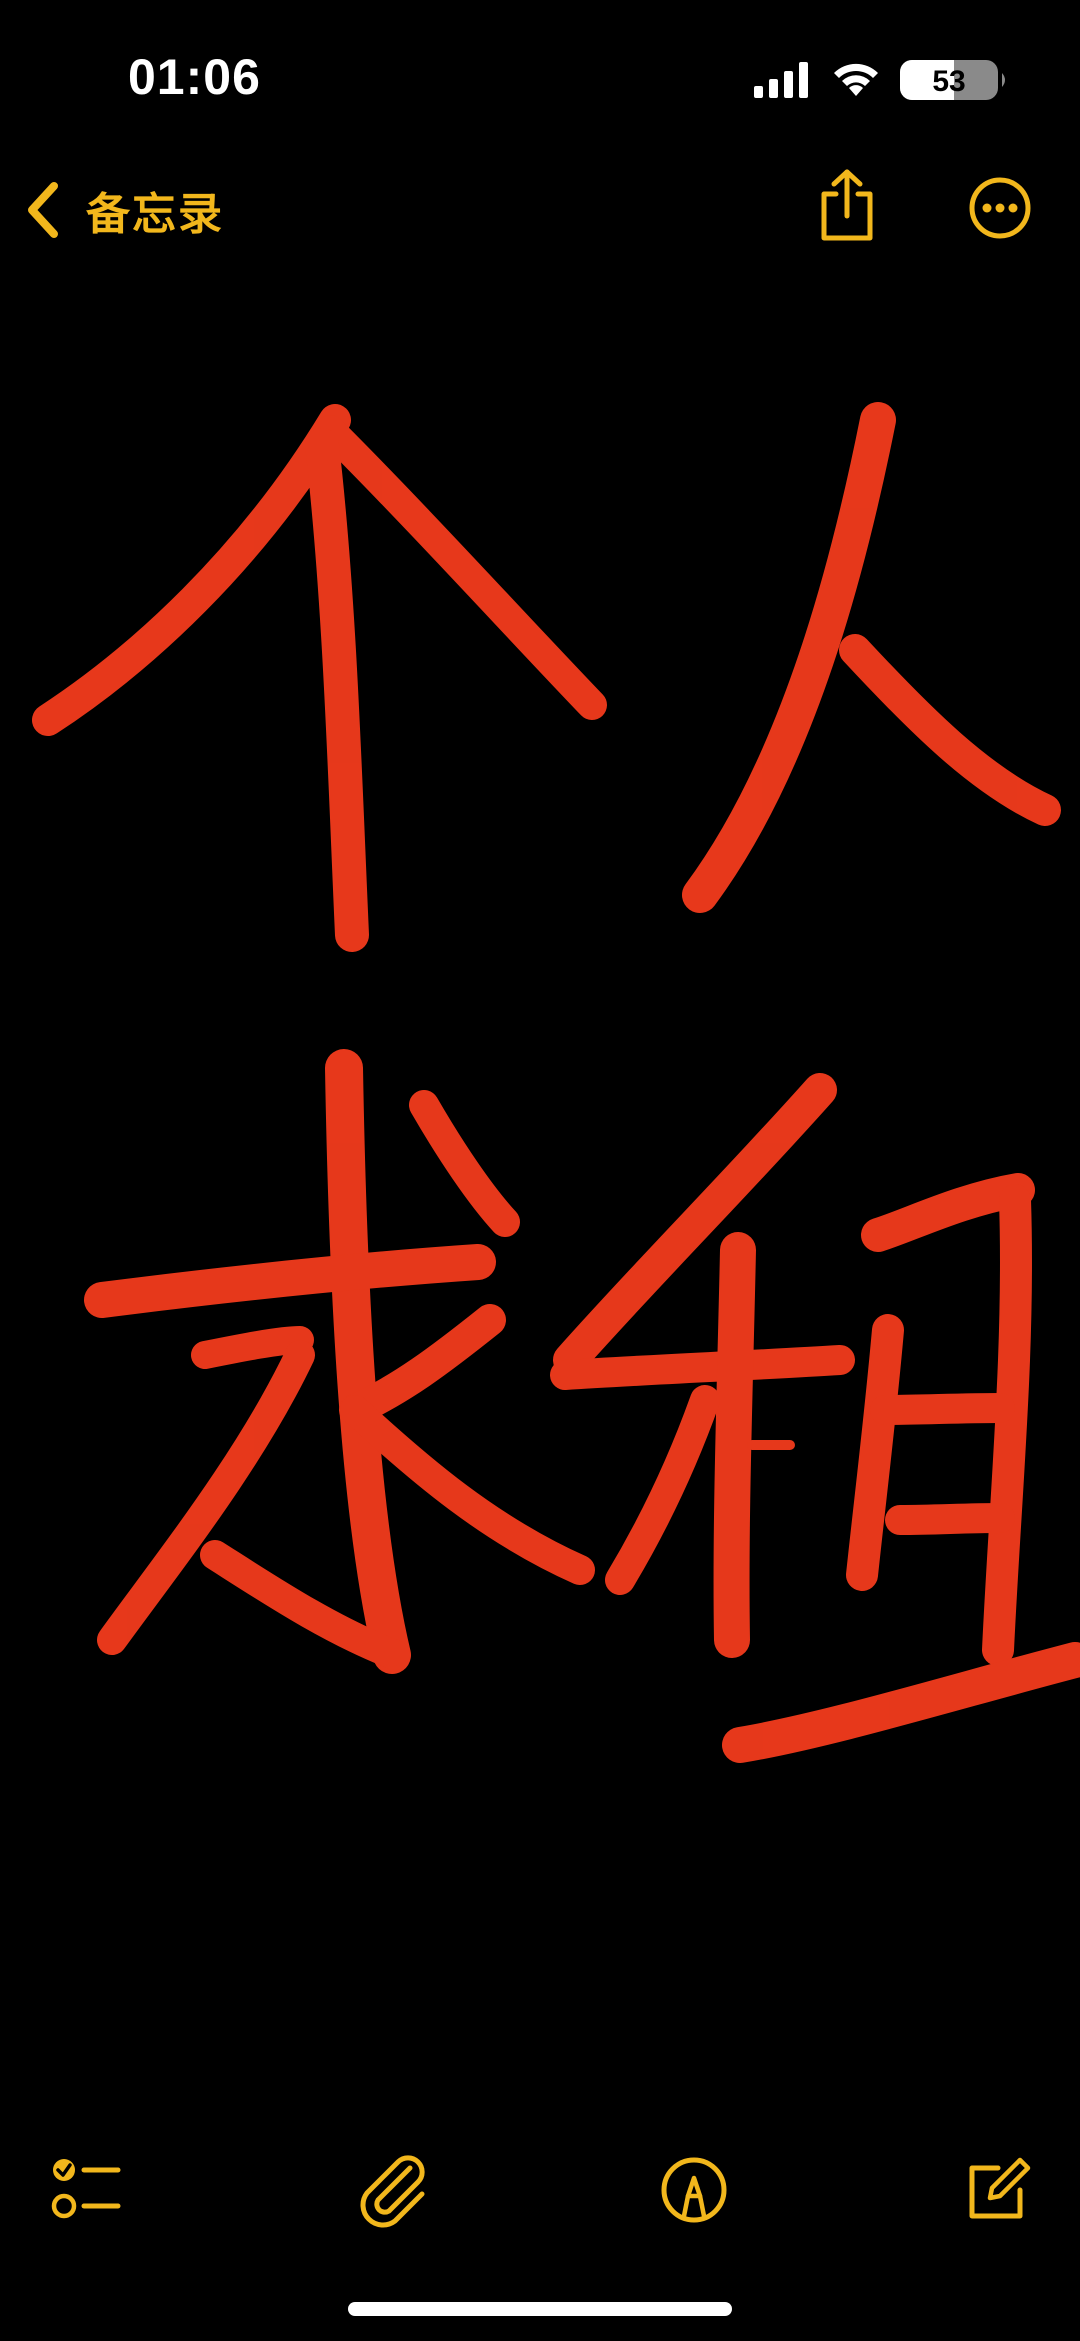 The image size is (1080, 2341). Describe the element at coordinates (948, 81) in the screenshot. I see `battery-level: 53` at that location.